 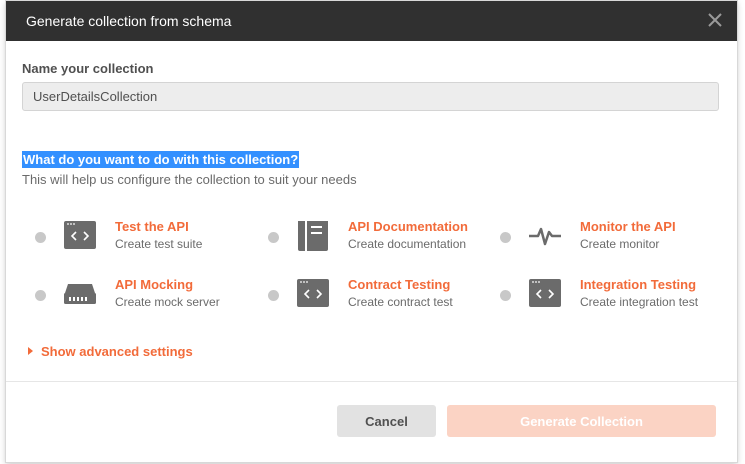 I want to click on generate-collection-button: Generate Collection, so click(x=581, y=421).